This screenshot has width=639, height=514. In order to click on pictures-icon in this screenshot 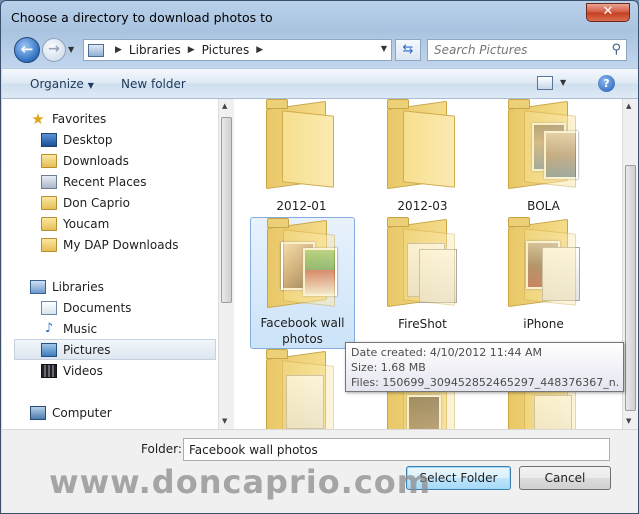, I will do `click(49, 349)`.